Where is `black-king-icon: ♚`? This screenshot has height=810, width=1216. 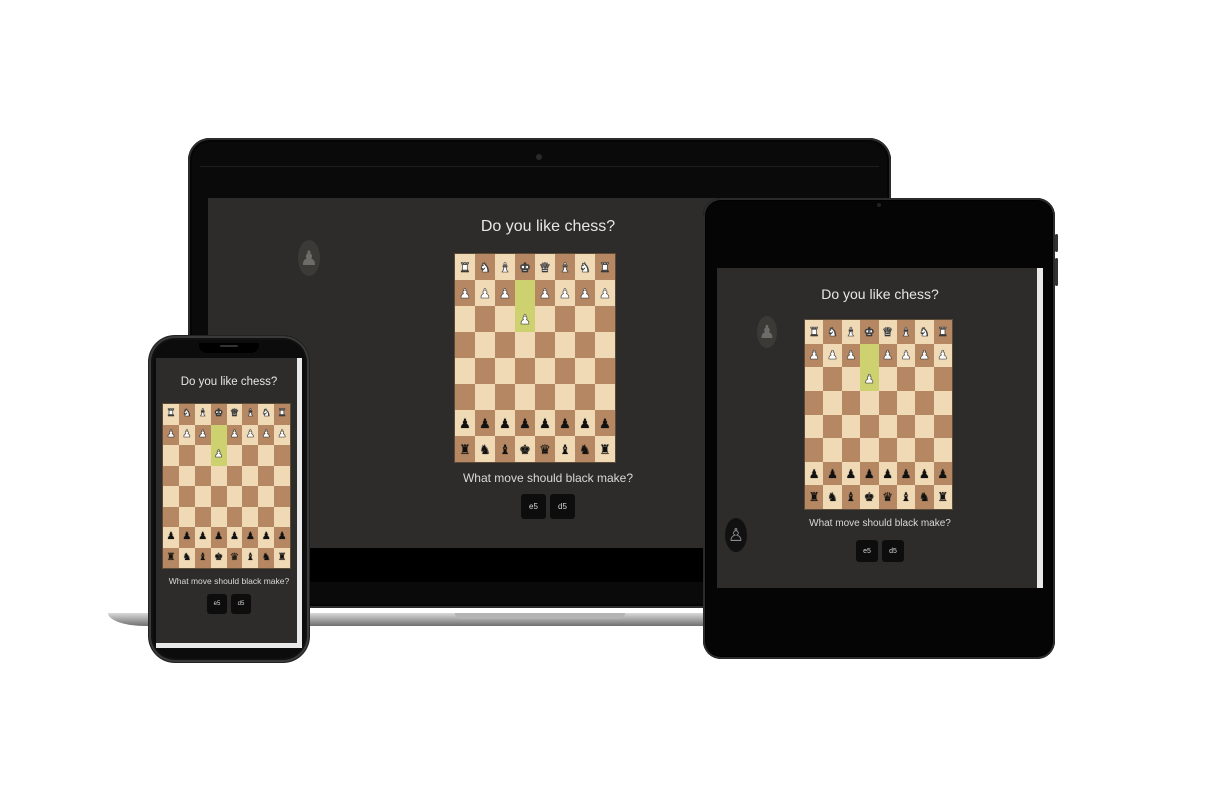 black-king-icon: ♚ is located at coordinates (869, 497).